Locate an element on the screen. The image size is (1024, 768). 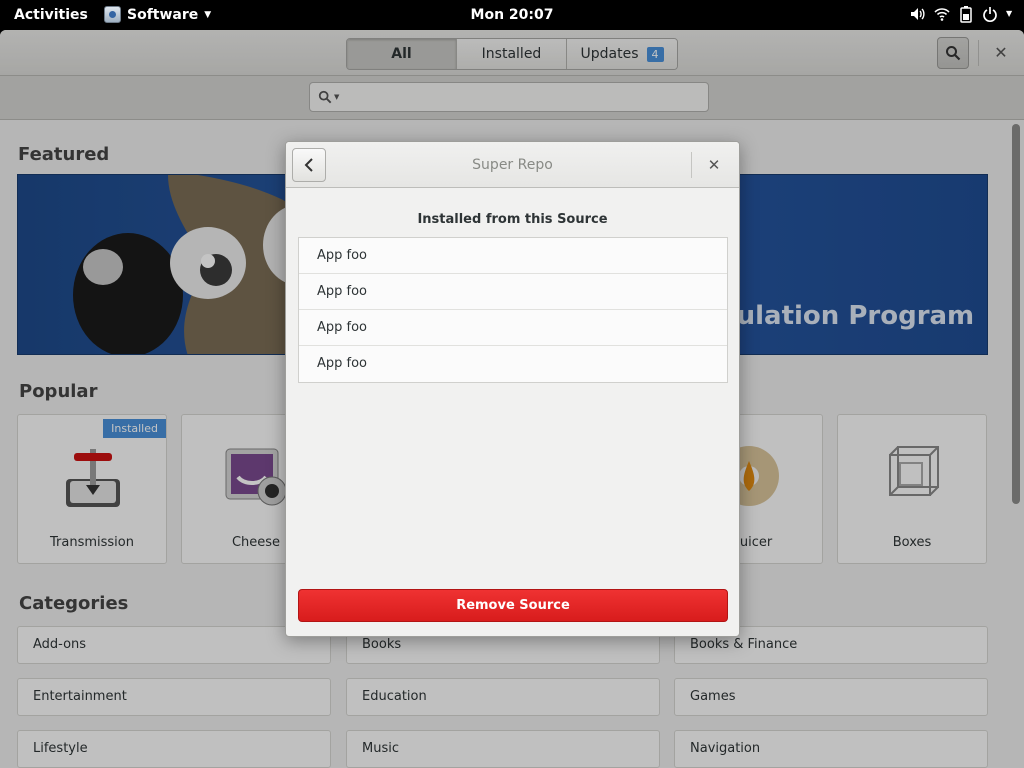
close-icon: ✕ is located at coordinates (714, 165).